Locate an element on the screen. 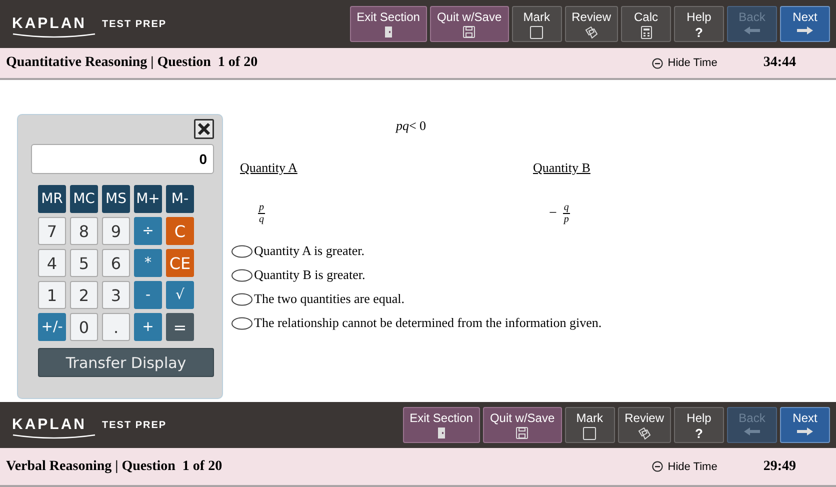 This screenshot has width=836, height=487. calculator-key: +/- is located at coordinates (52, 327).